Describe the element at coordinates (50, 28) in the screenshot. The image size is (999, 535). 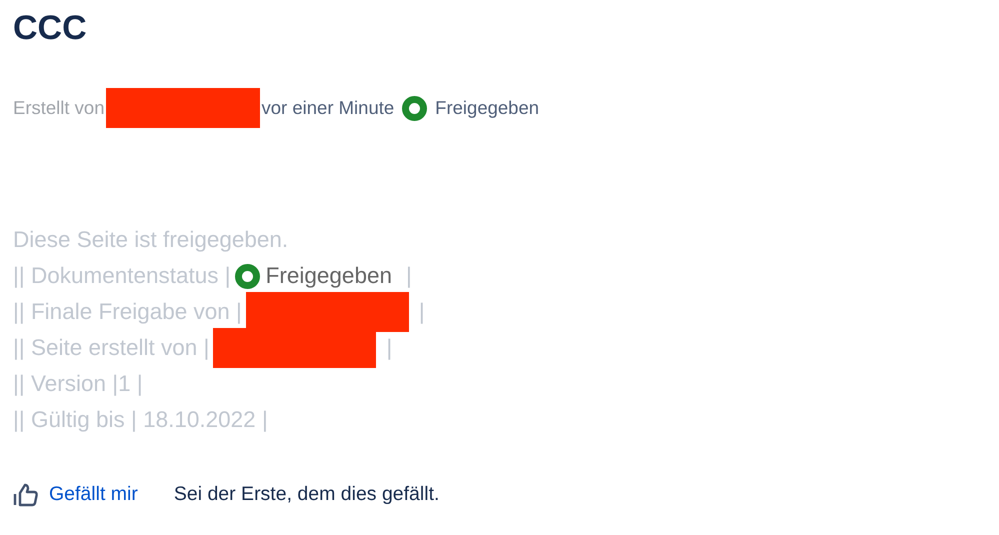
I see `page-title: CCC` at that location.